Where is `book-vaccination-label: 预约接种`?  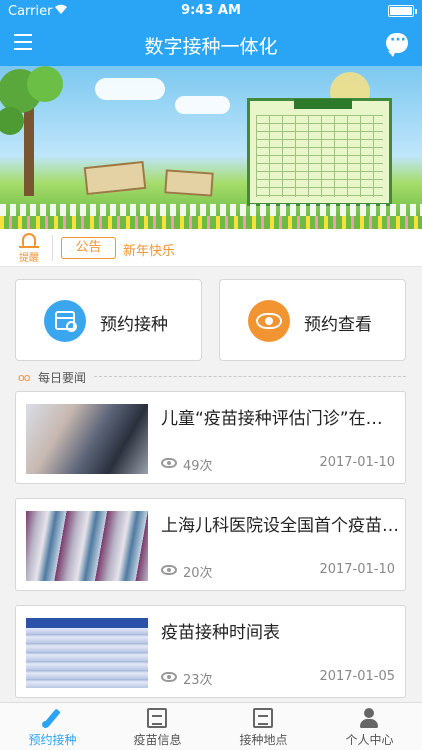 book-vaccination-label: 预约接种 is located at coordinates (134, 325).